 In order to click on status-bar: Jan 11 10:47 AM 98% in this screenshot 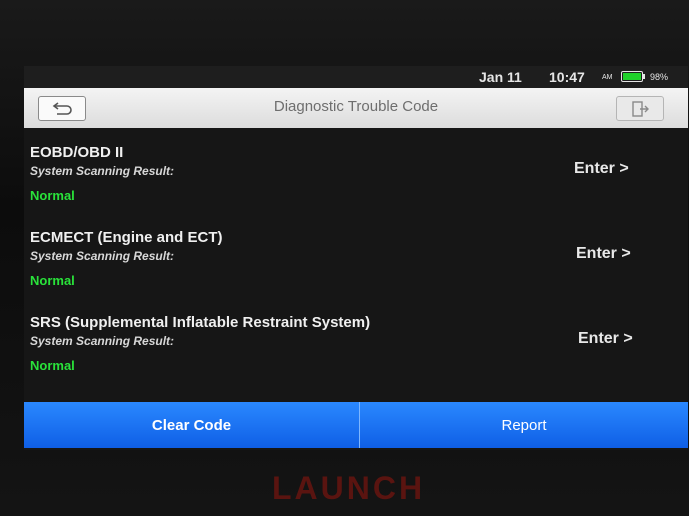, I will do `click(356, 77)`.